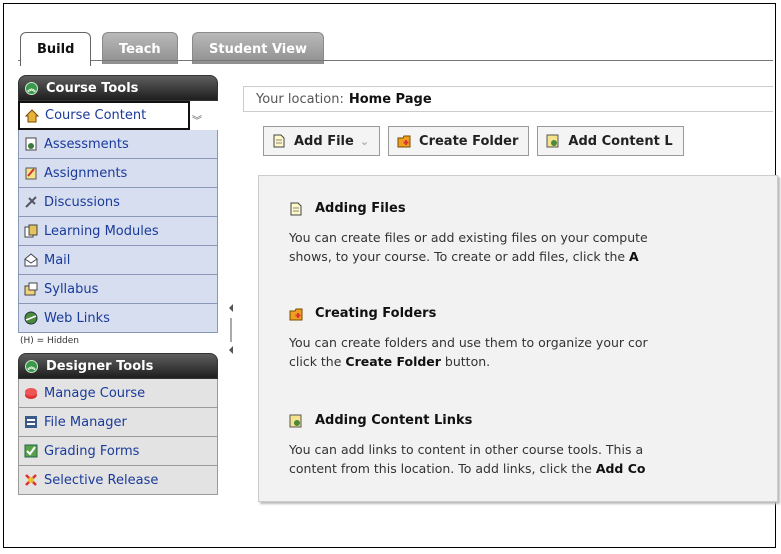 This screenshot has width=781, height=554. I want to click on mail-icon, so click(30, 260).